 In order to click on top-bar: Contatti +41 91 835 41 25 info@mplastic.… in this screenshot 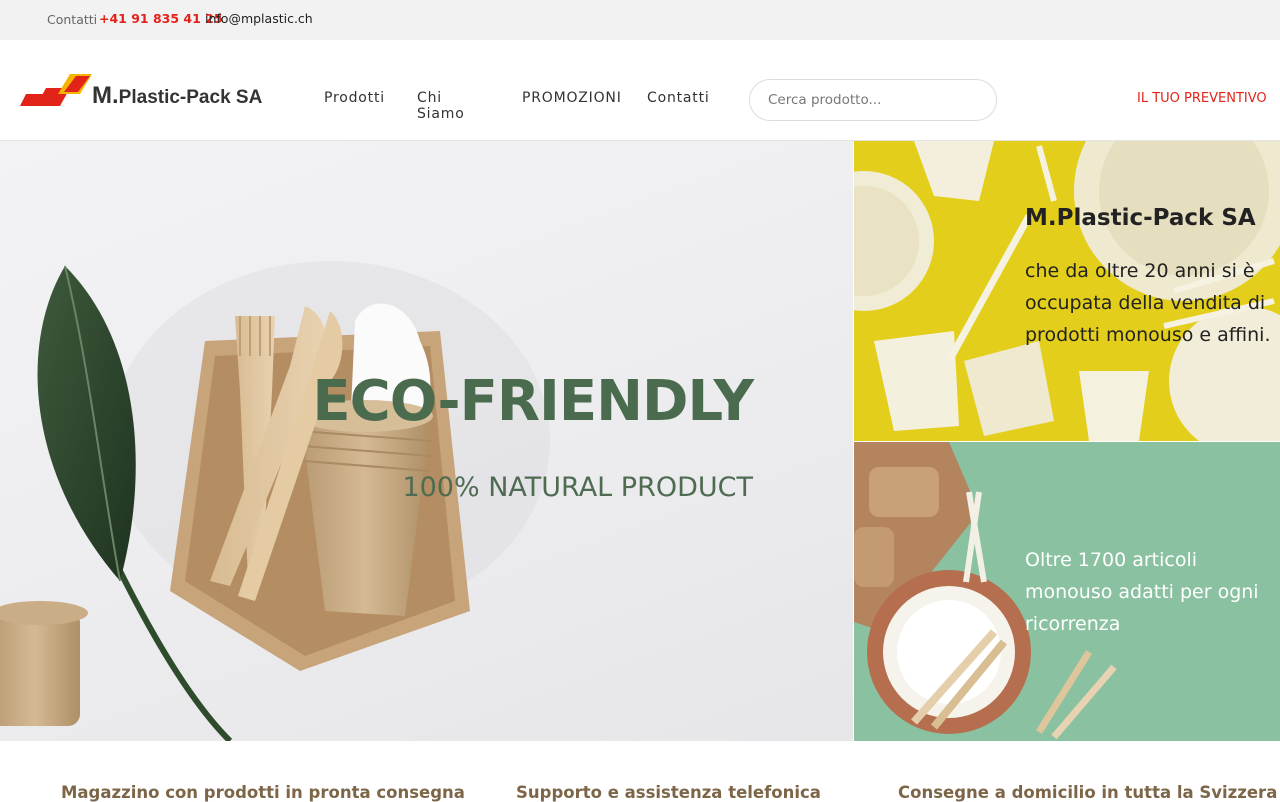, I will do `click(640, 20)`.